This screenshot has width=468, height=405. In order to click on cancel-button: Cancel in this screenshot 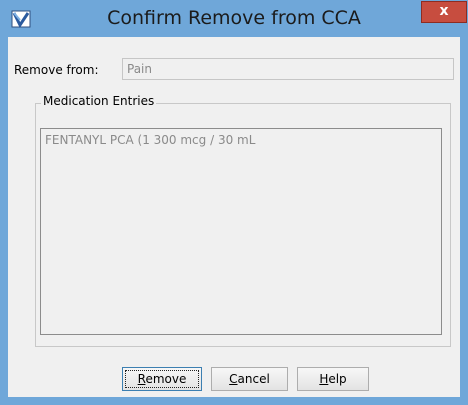, I will do `click(249, 379)`.